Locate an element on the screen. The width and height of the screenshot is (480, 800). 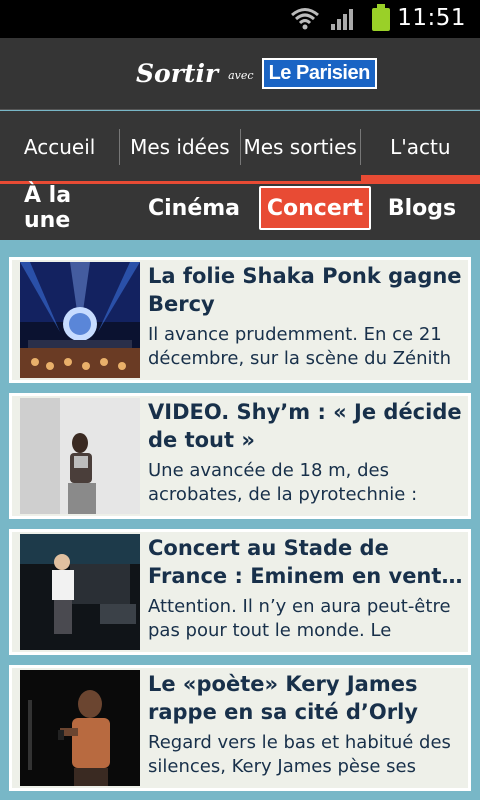
article-thumbnail-eminem is located at coordinates (80, 592).